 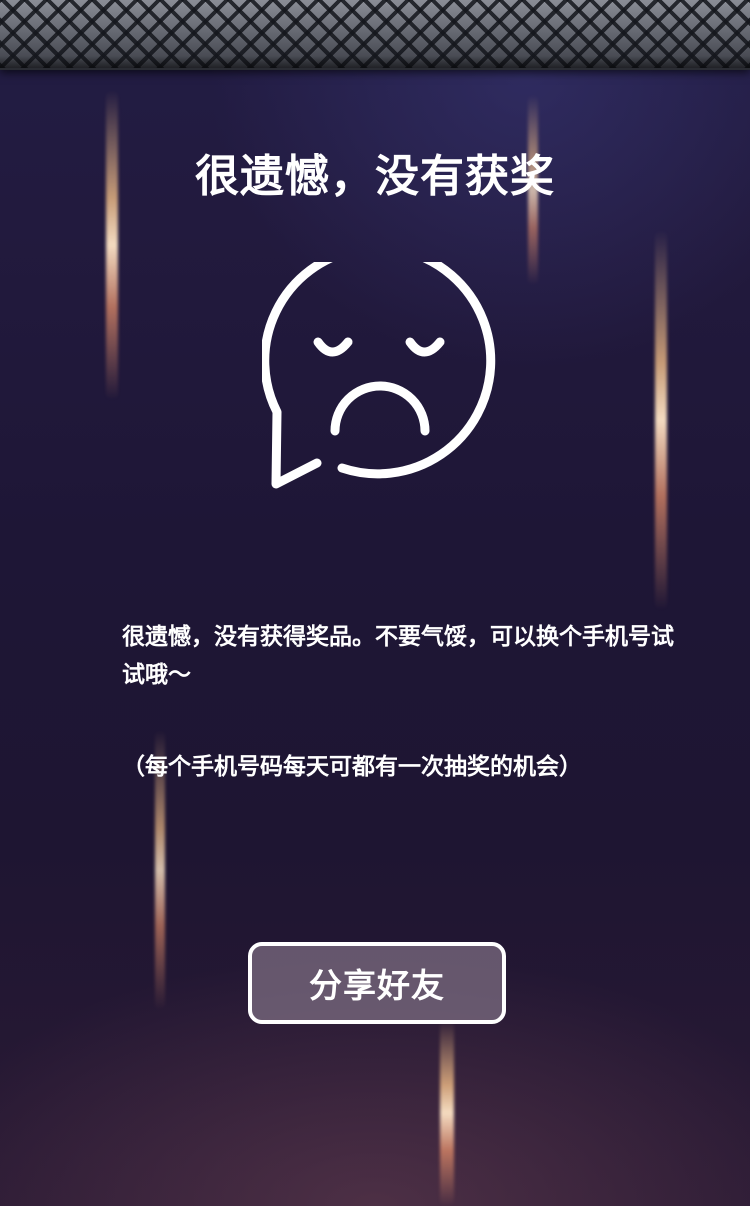 What do you see at coordinates (379, 375) in the screenshot?
I see `sad-face-speech-bubble-icon` at bounding box center [379, 375].